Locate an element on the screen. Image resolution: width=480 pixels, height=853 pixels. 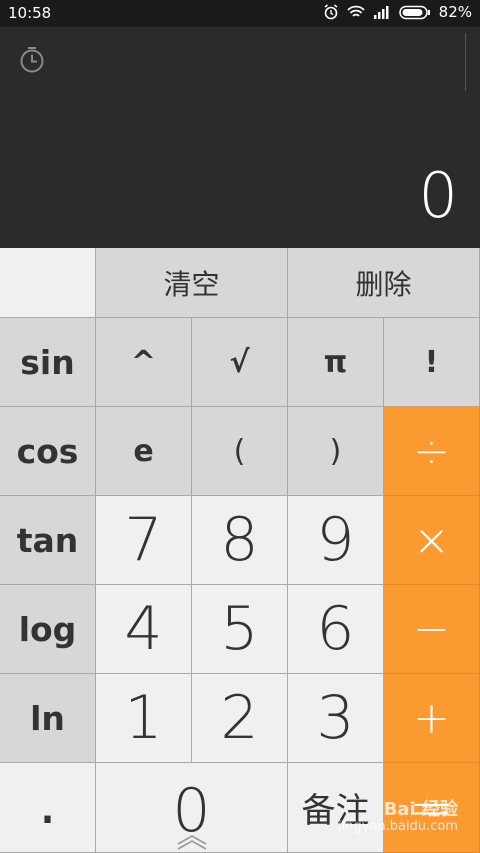
delete-button: 删除 is located at coordinates (384, 283).